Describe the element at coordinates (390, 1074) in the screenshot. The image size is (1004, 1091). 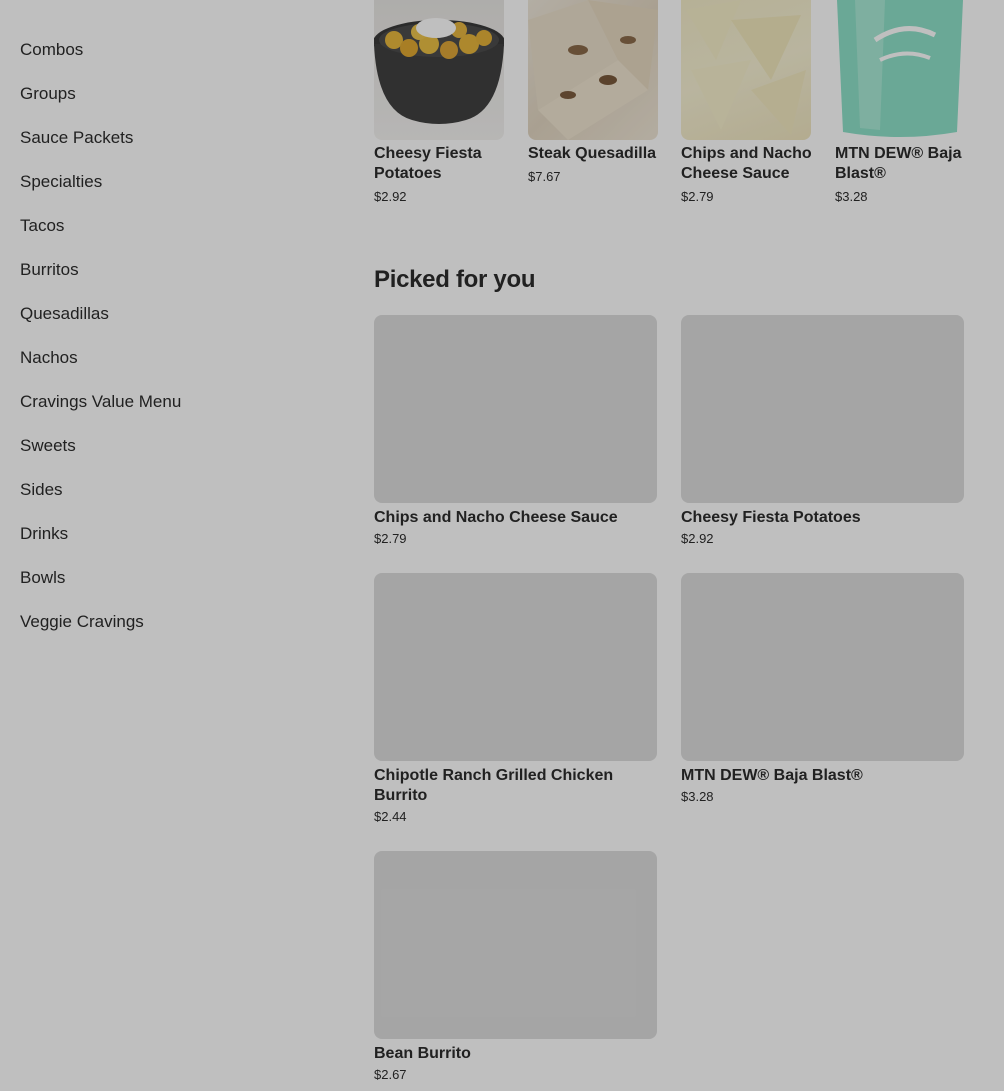
I see `menu-item-price: $2.67` at that location.